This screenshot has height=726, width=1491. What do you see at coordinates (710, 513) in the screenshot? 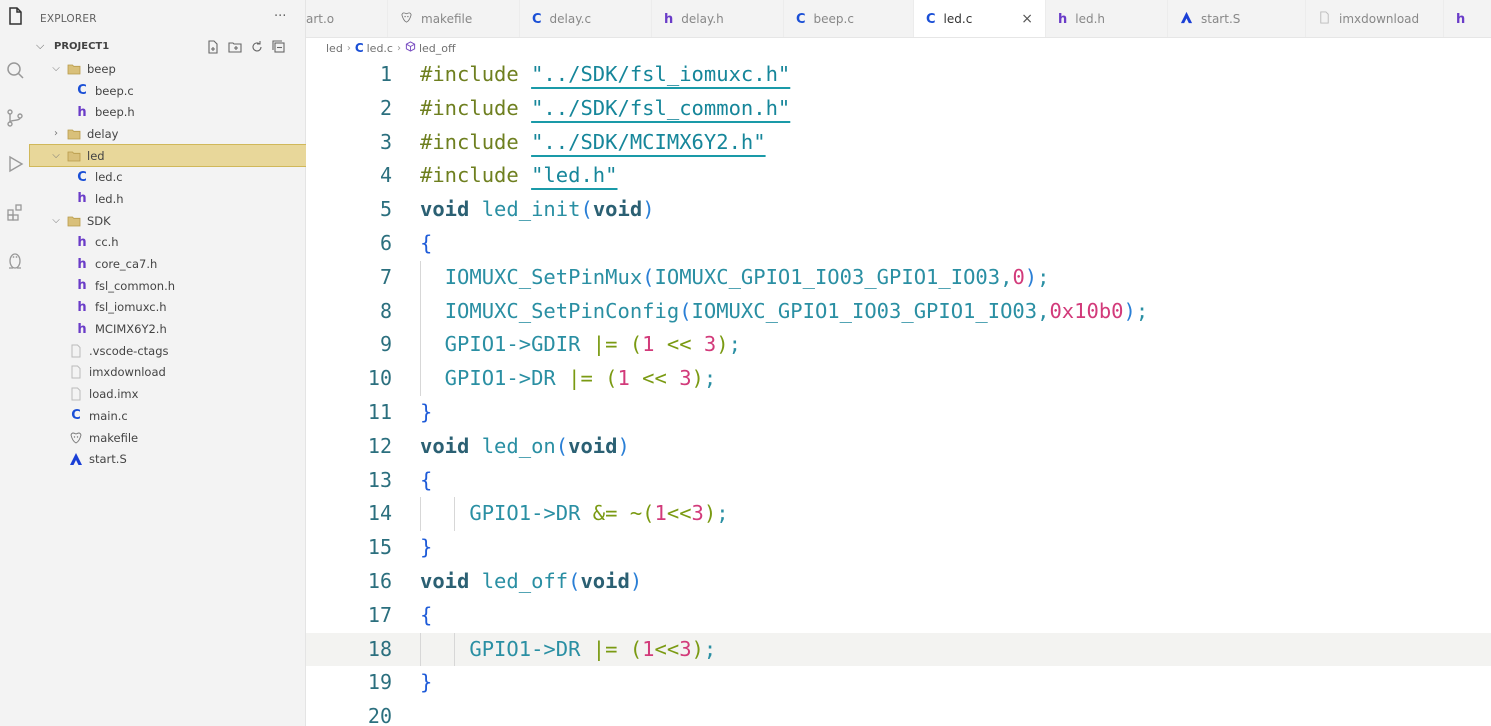
I see `code-token-paren2: )` at bounding box center [710, 513].